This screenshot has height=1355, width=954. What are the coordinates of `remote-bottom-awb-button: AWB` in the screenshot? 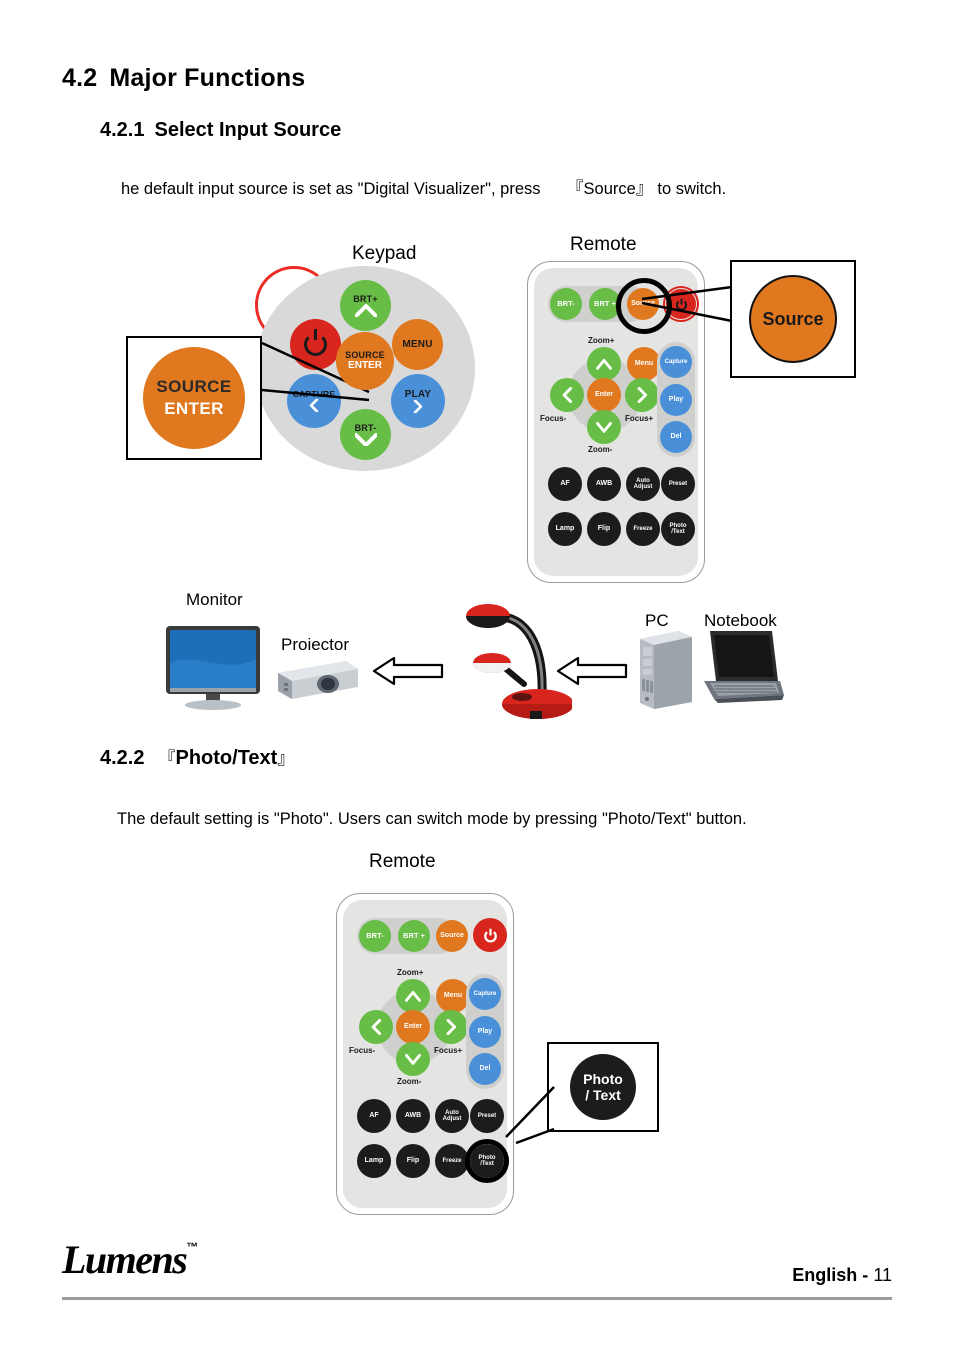 It's located at (413, 1116).